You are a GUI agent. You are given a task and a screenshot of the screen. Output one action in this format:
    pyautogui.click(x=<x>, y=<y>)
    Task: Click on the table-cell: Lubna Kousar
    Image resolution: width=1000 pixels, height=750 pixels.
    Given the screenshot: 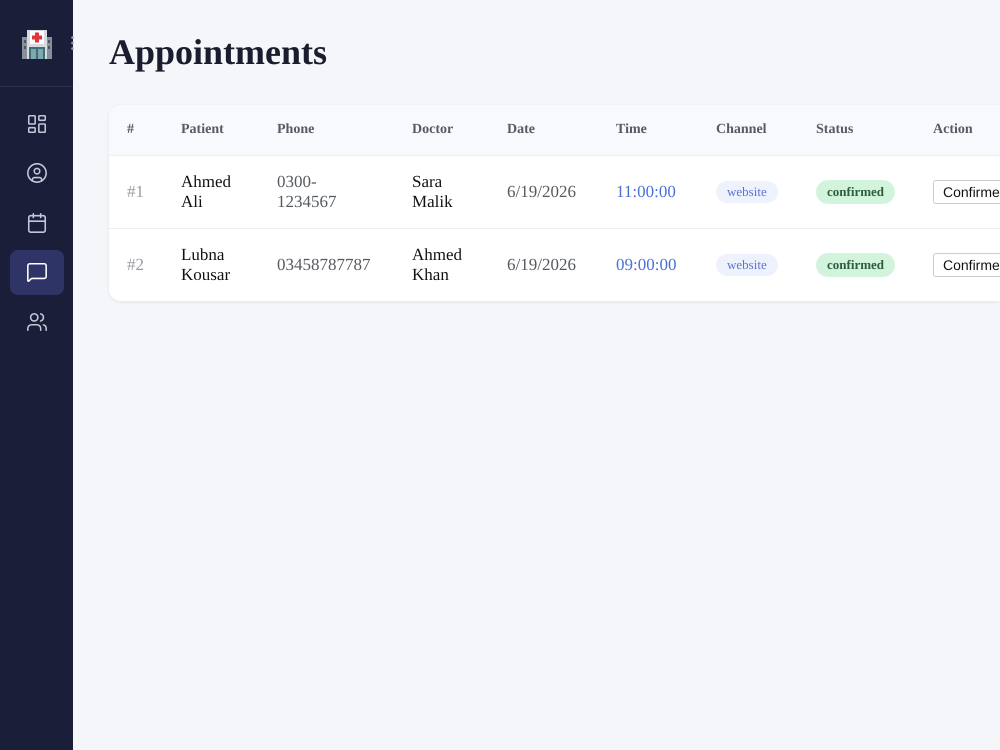 What is the action you would take?
    pyautogui.click(x=211, y=264)
    